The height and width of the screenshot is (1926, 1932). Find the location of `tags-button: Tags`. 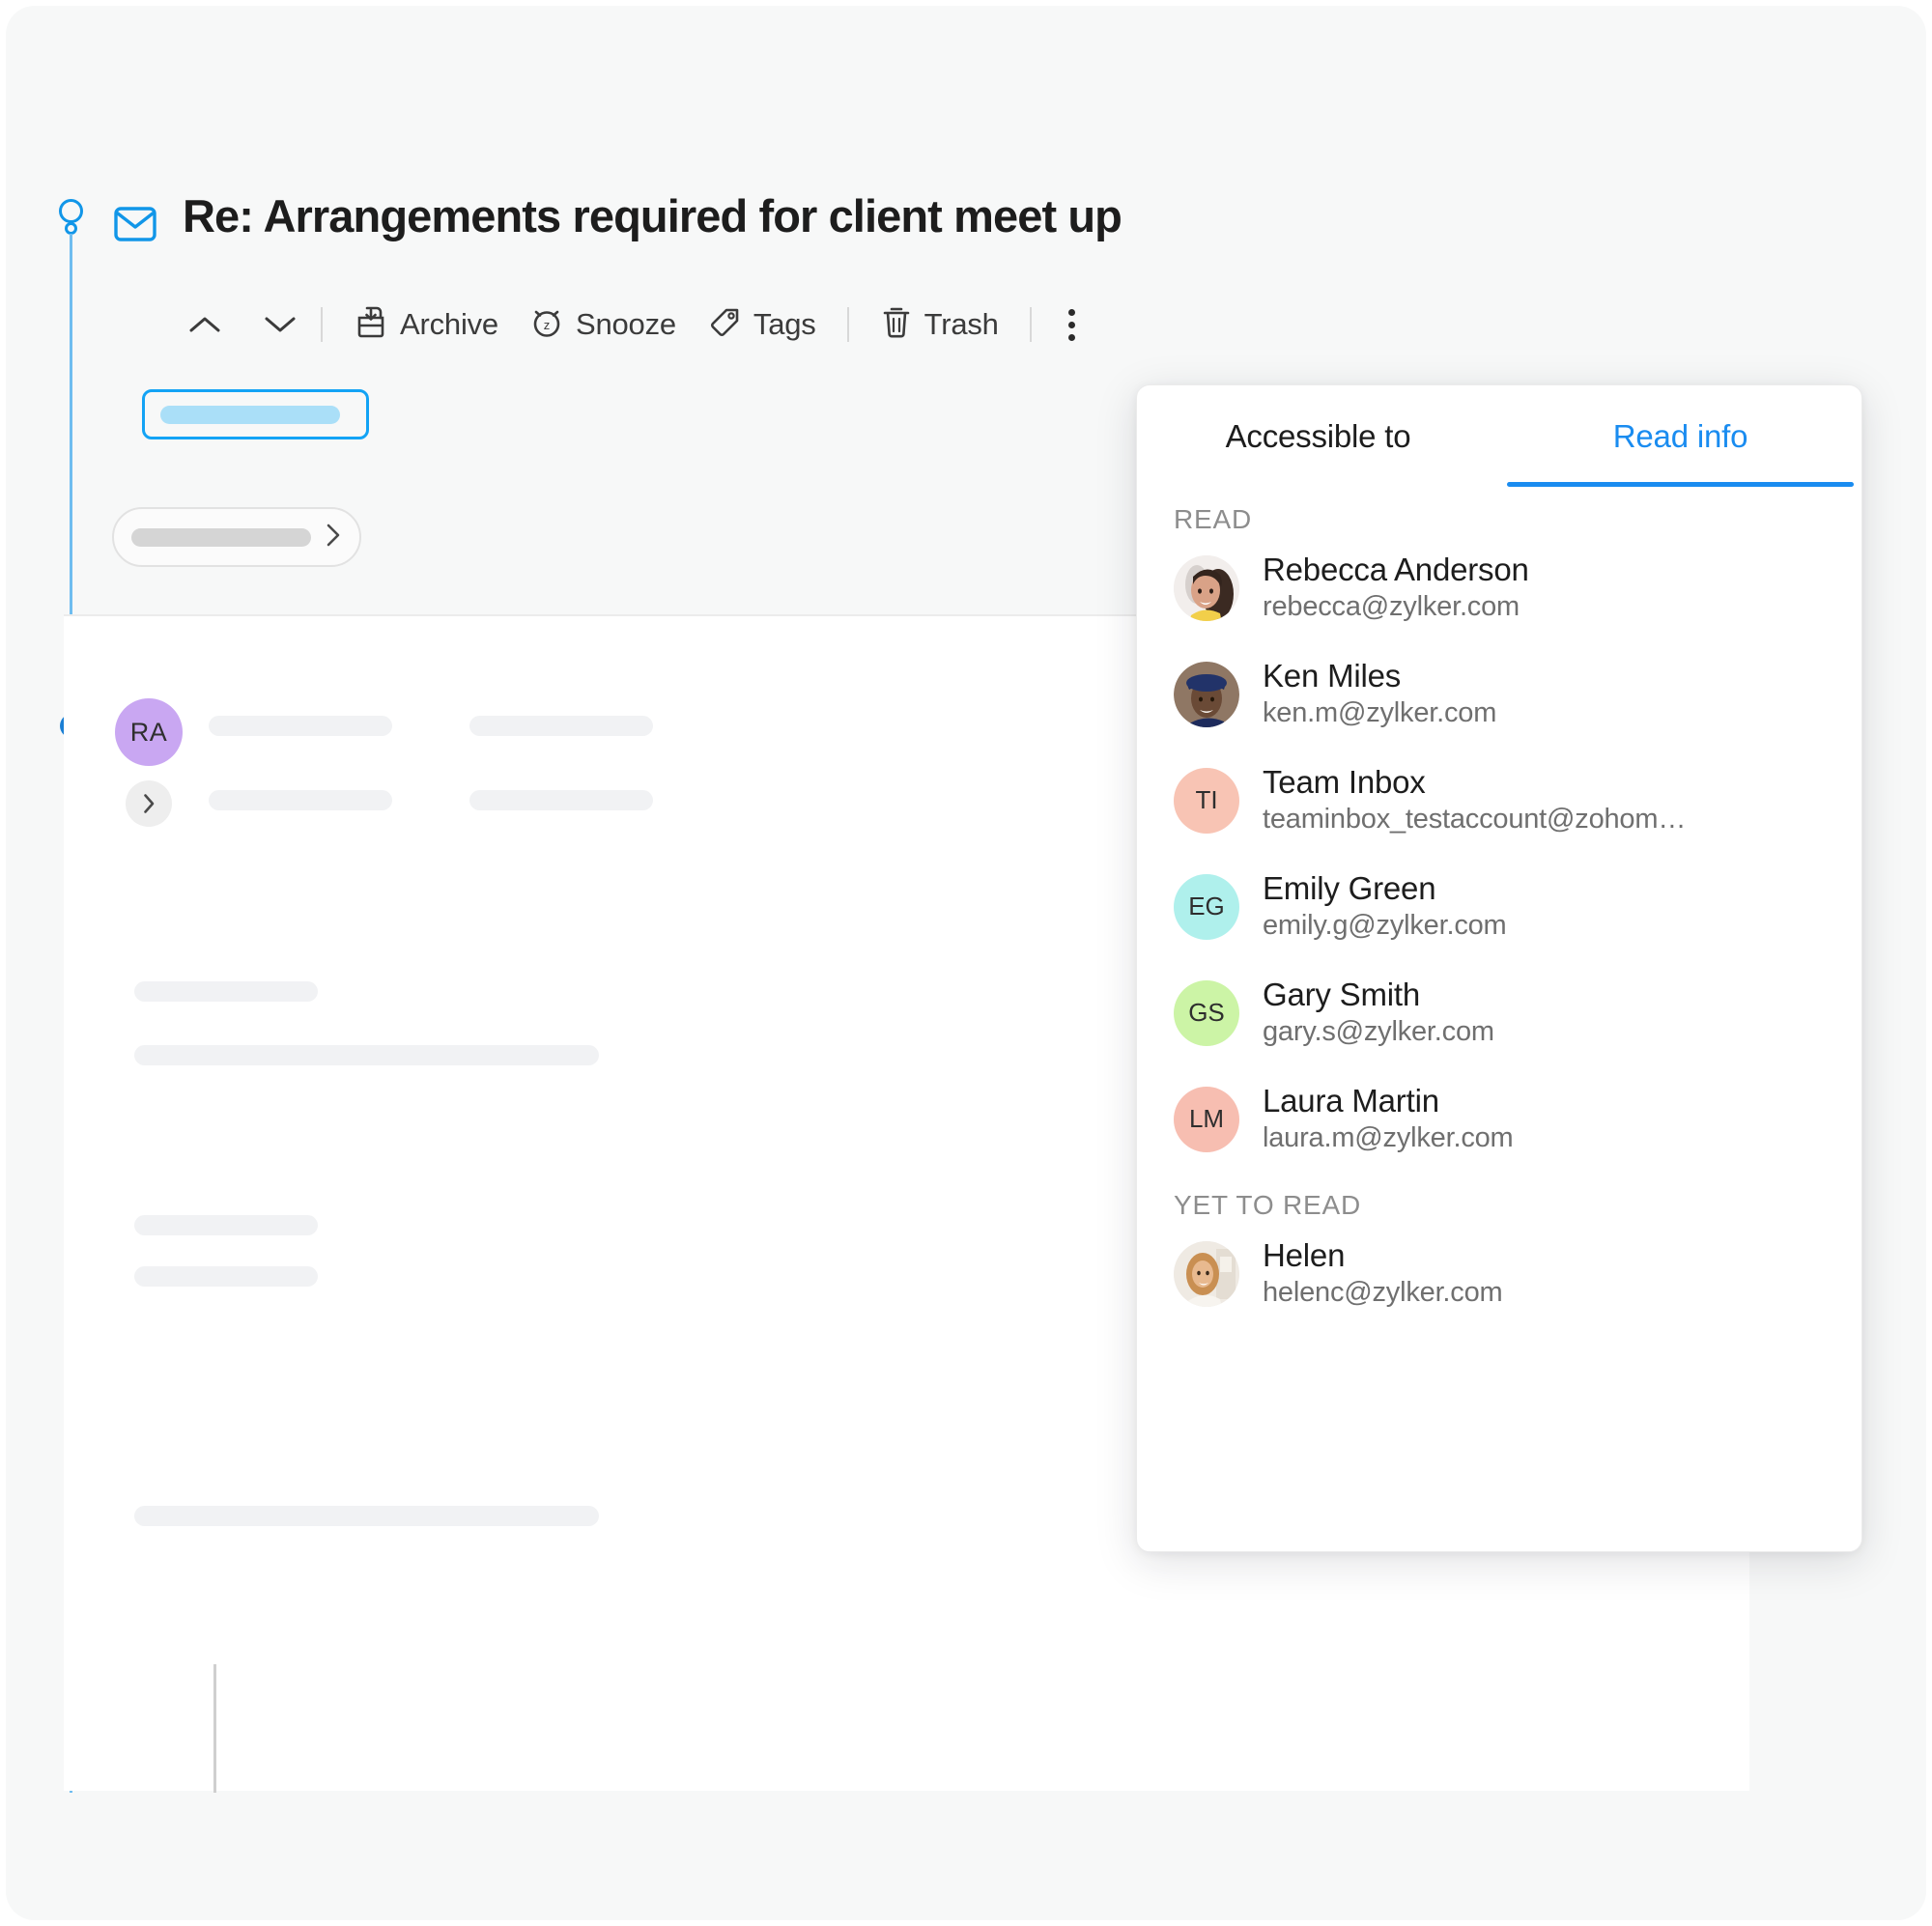

tags-button: Tags is located at coordinates (762, 324).